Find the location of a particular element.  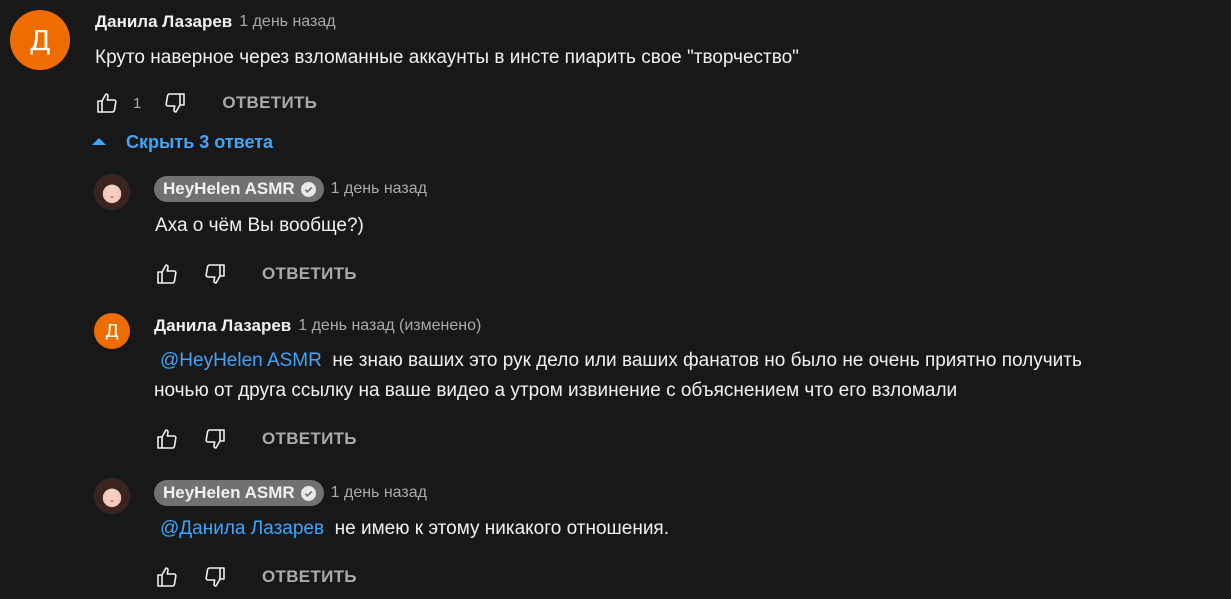

collapse-triangle-icon is located at coordinates (99, 141).